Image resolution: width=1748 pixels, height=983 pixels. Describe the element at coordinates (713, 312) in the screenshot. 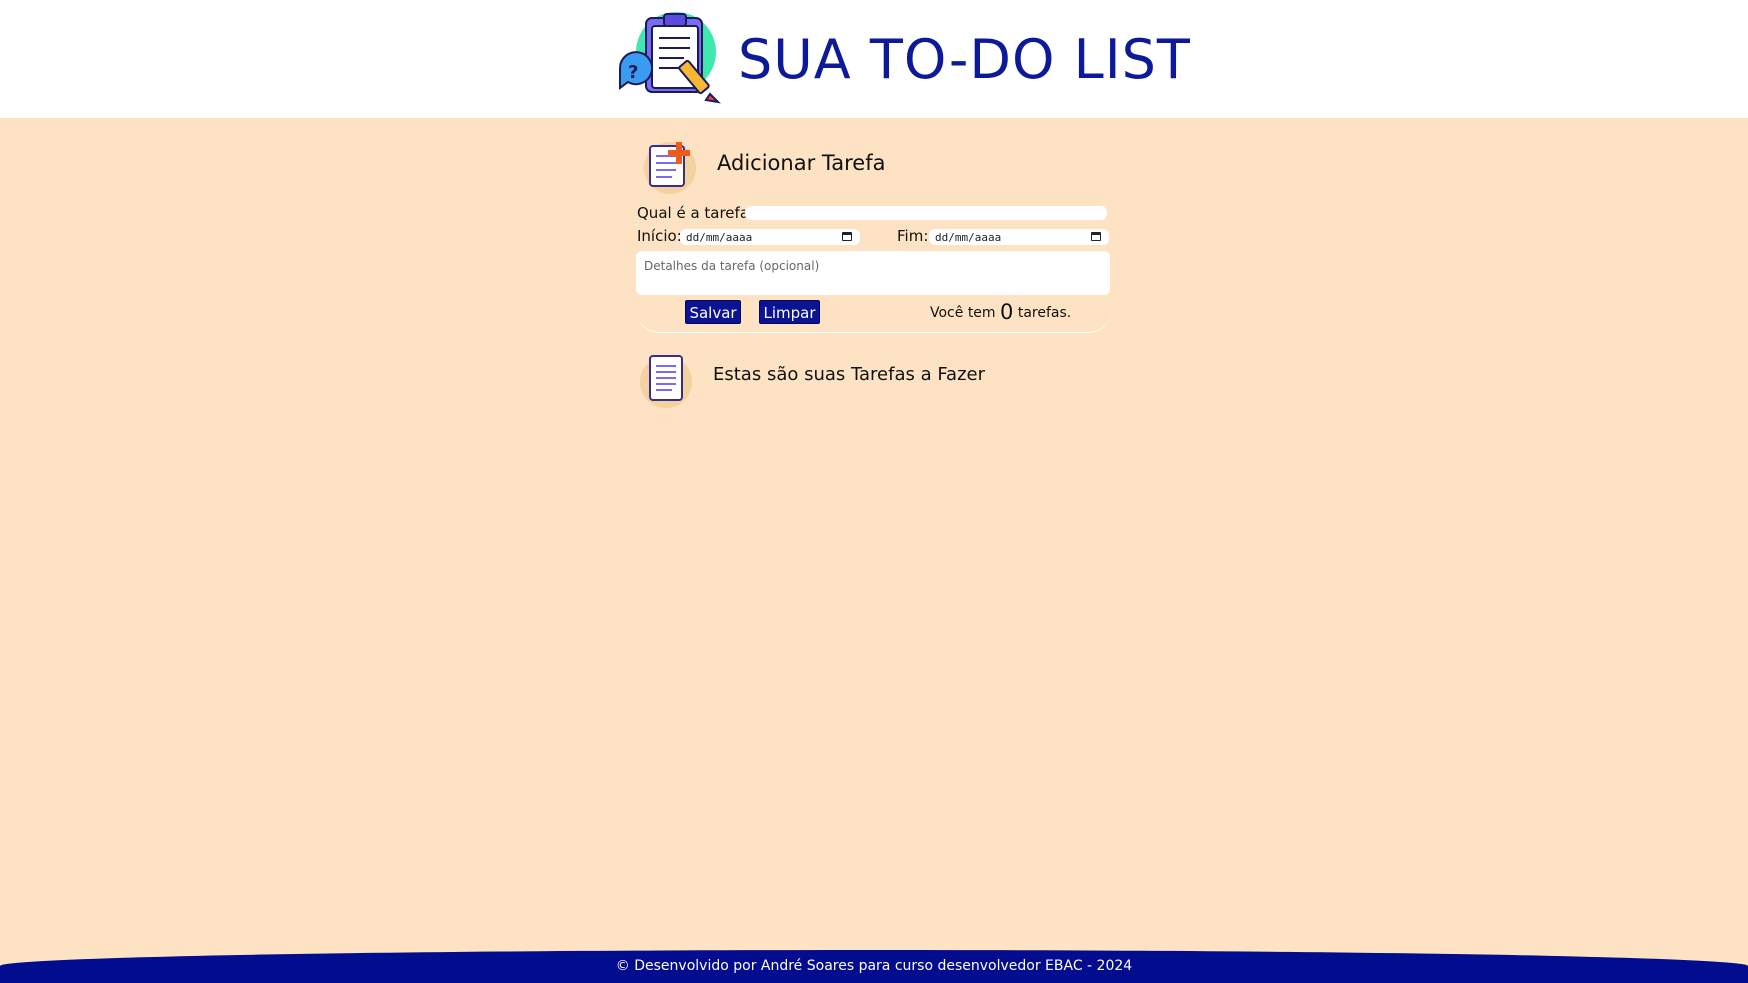

I see `save-button: Salvar` at that location.